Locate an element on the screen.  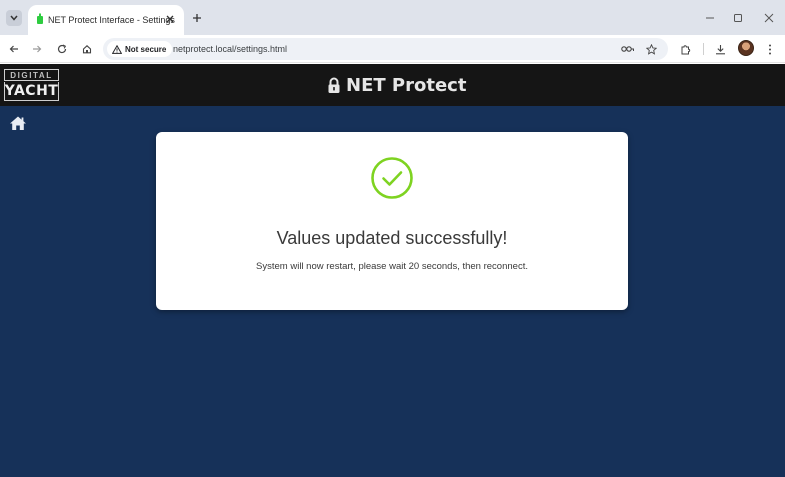
download-icon is located at coordinates (720, 49).